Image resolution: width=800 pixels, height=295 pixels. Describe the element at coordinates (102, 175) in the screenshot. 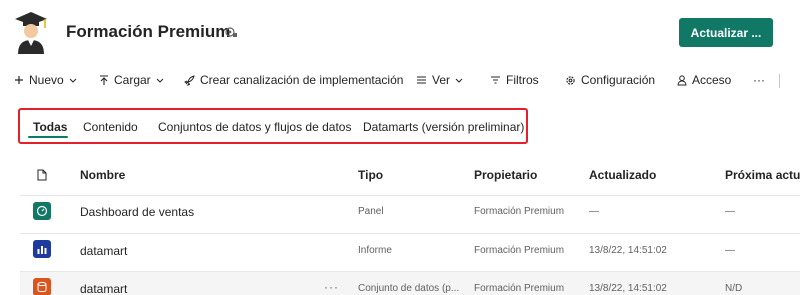

I see `column-header-name: Nombre` at that location.